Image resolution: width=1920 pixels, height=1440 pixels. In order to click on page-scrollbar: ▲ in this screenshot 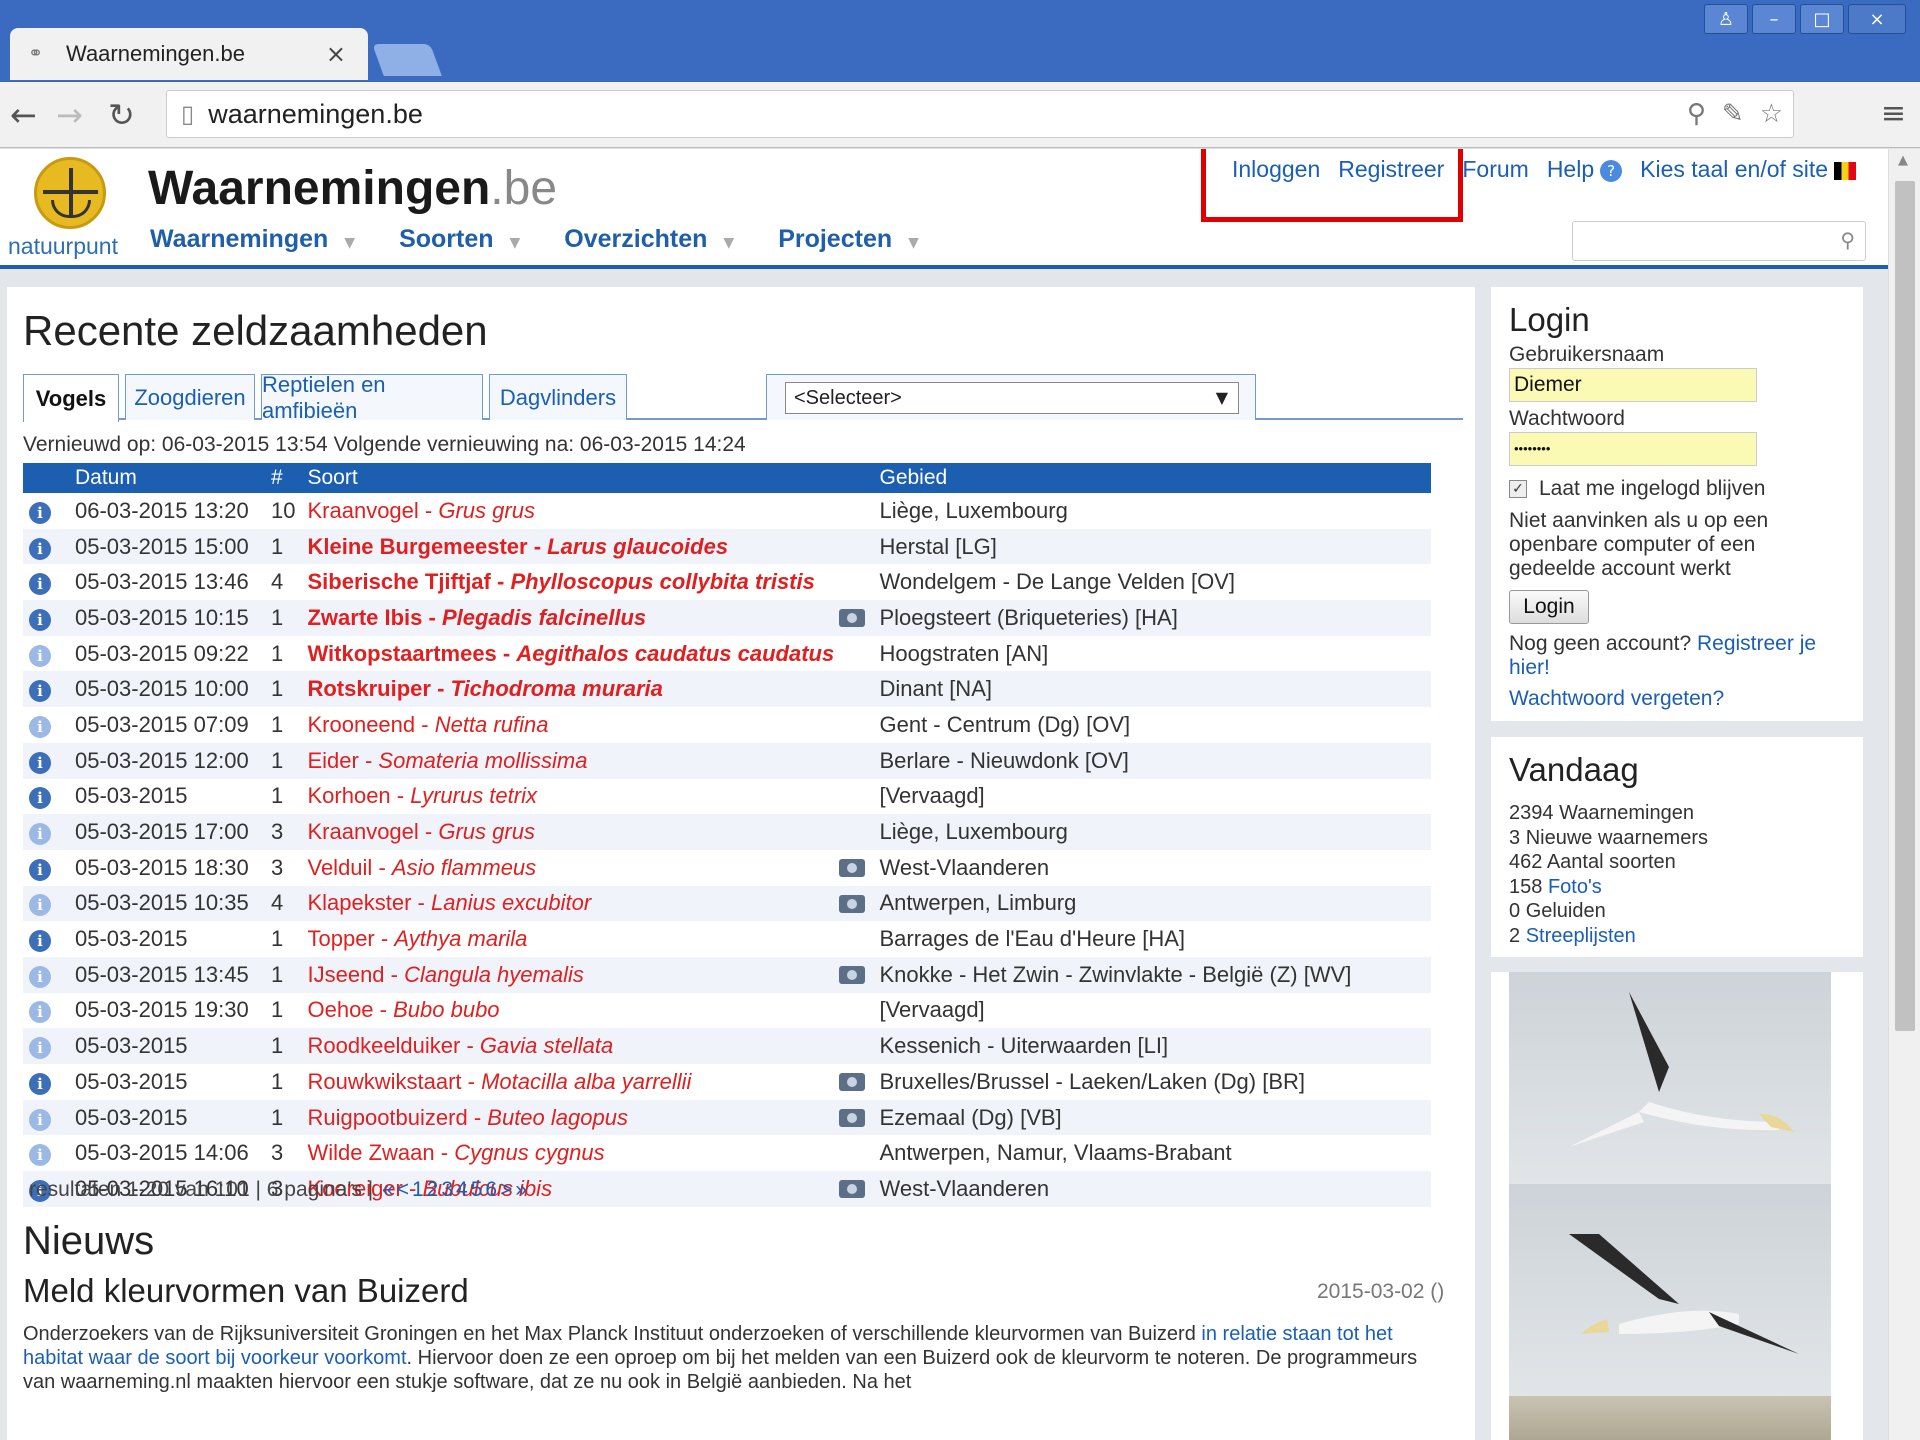, I will do `click(1904, 794)`.